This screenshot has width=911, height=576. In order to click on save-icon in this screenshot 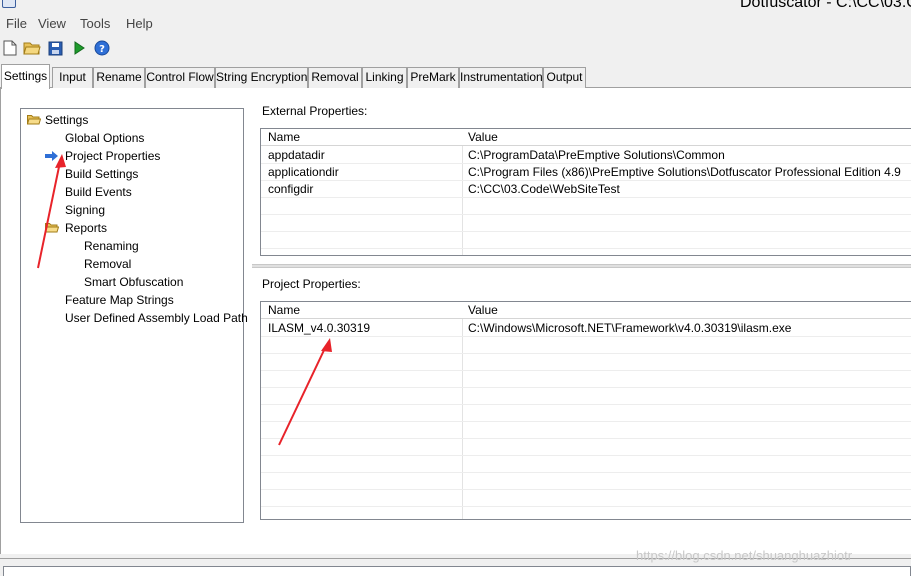, I will do `click(55, 48)`.